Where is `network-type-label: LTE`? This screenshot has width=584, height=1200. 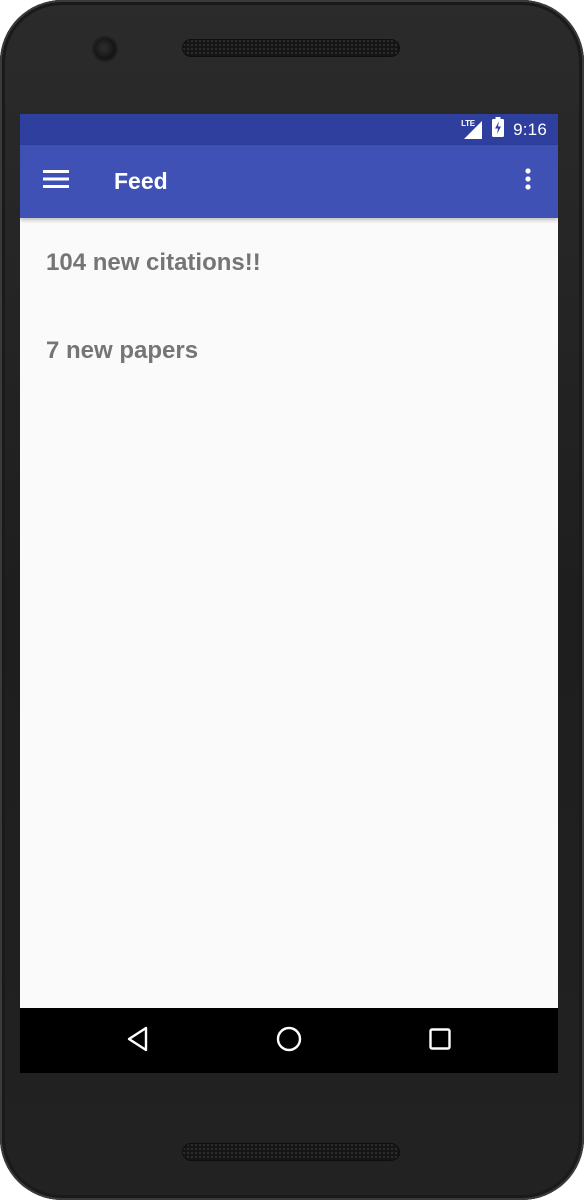 network-type-label: LTE is located at coordinates (468, 123).